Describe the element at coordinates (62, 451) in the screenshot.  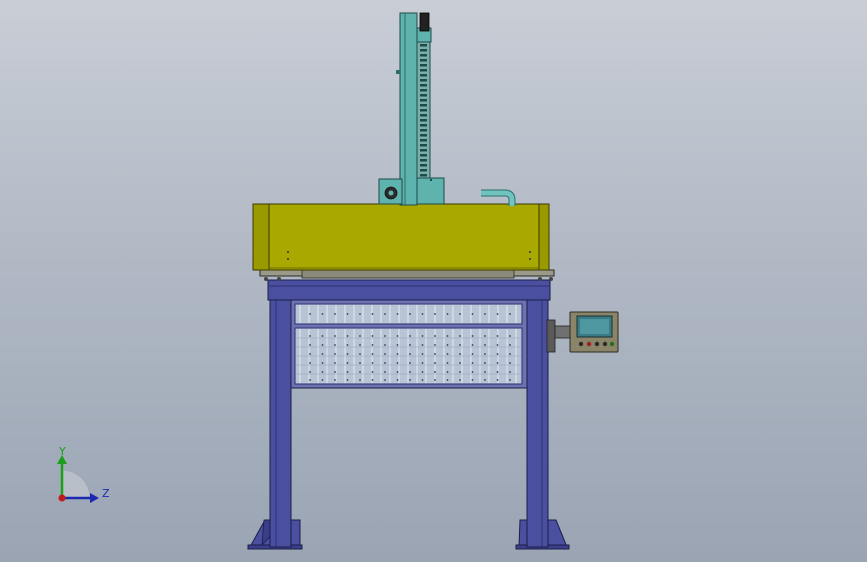
I see `y-axis-label: Y` at that location.